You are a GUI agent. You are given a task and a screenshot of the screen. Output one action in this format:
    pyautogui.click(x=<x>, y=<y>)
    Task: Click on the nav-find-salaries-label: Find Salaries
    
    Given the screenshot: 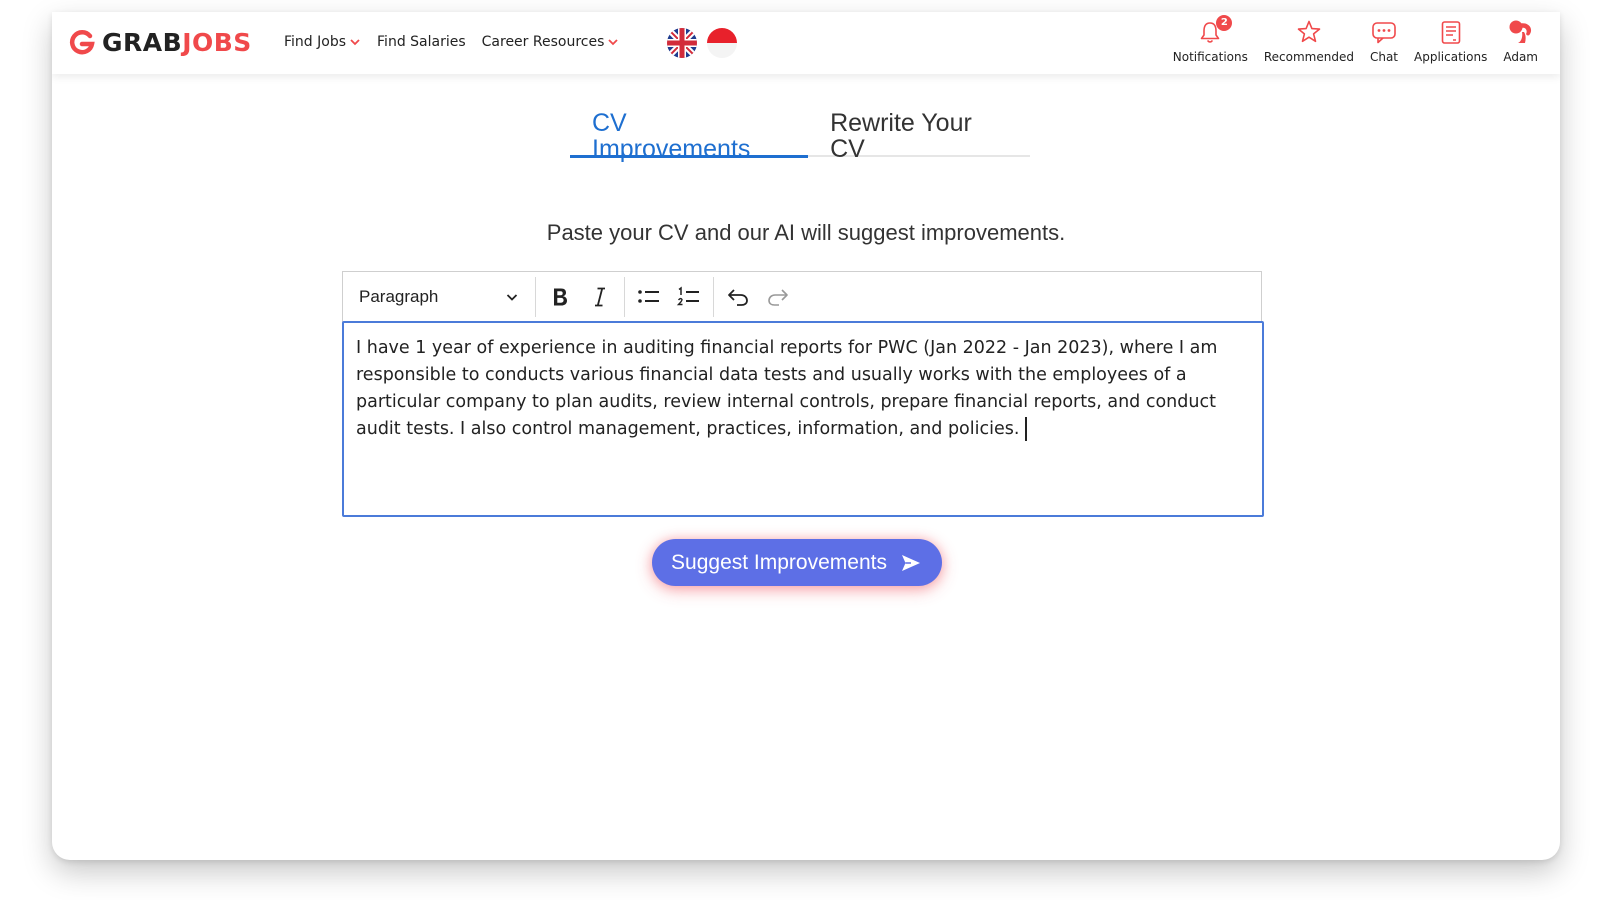 What is the action you would take?
    pyautogui.click(x=421, y=42)
    